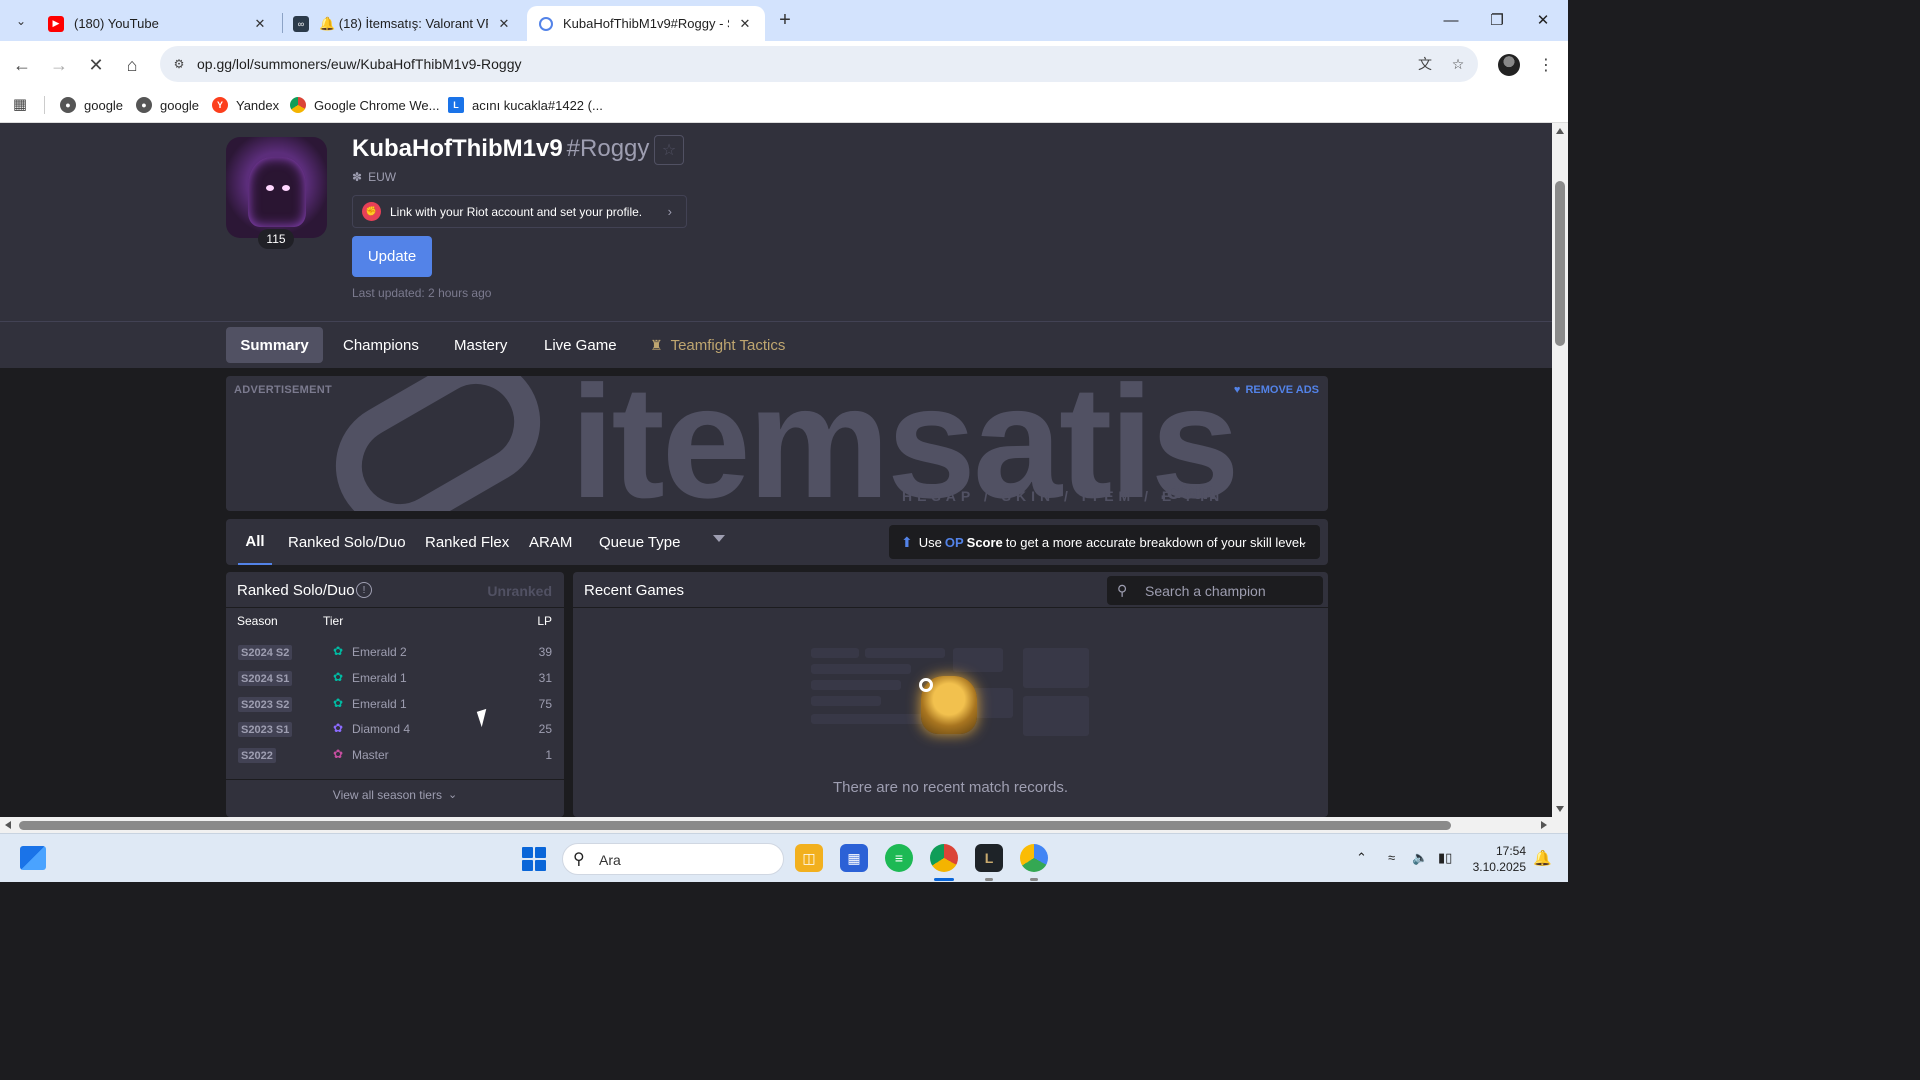 The width and height of the screenshot is (1920, 1080). I want to click on filter-ranked-flex: Ranked Flex, so click(467, 542).